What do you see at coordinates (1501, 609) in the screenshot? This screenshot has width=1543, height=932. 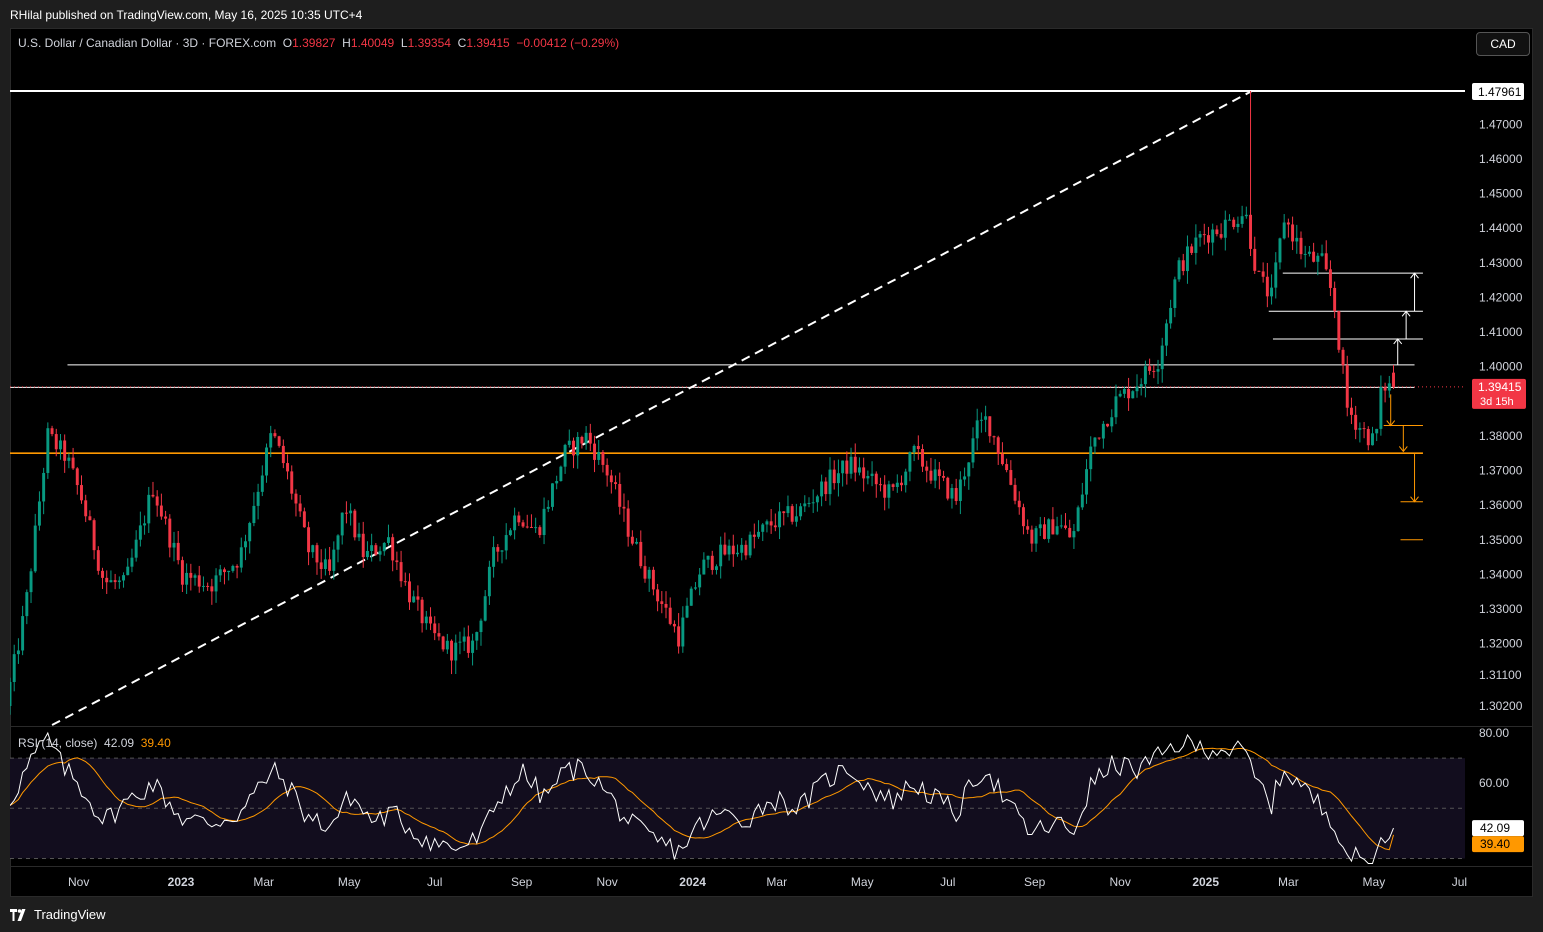 I see `price-tick-14: 1.33000` at bounding box center [1501, 609].